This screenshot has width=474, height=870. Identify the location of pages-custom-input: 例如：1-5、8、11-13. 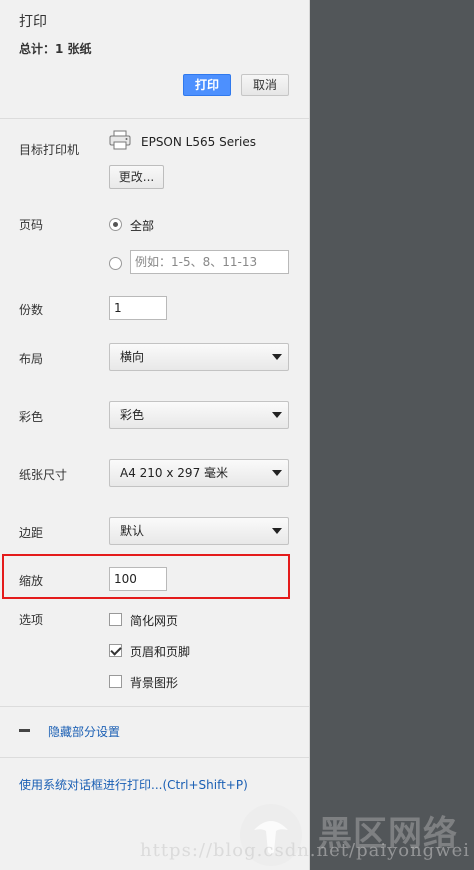
(209, 262).